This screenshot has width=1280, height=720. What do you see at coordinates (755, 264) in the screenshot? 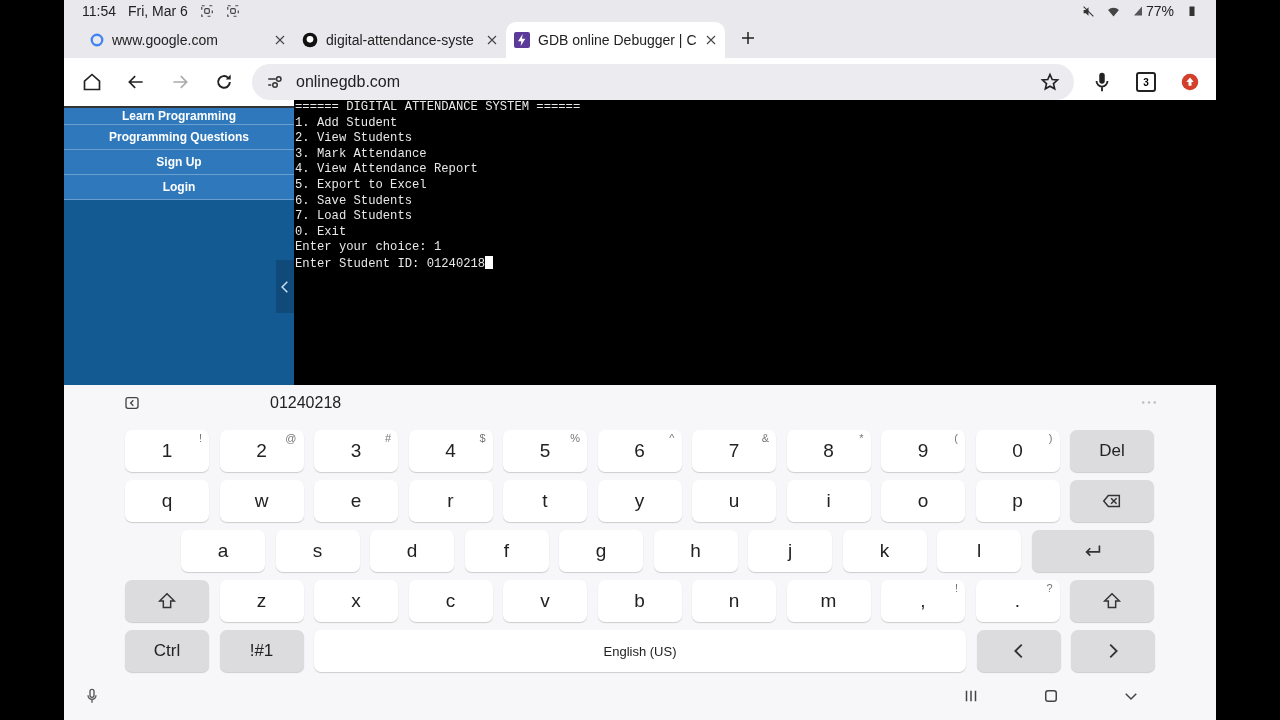
I see `terminal-line: Enter Student ID: 01240218` at bounding box center [755, 264].